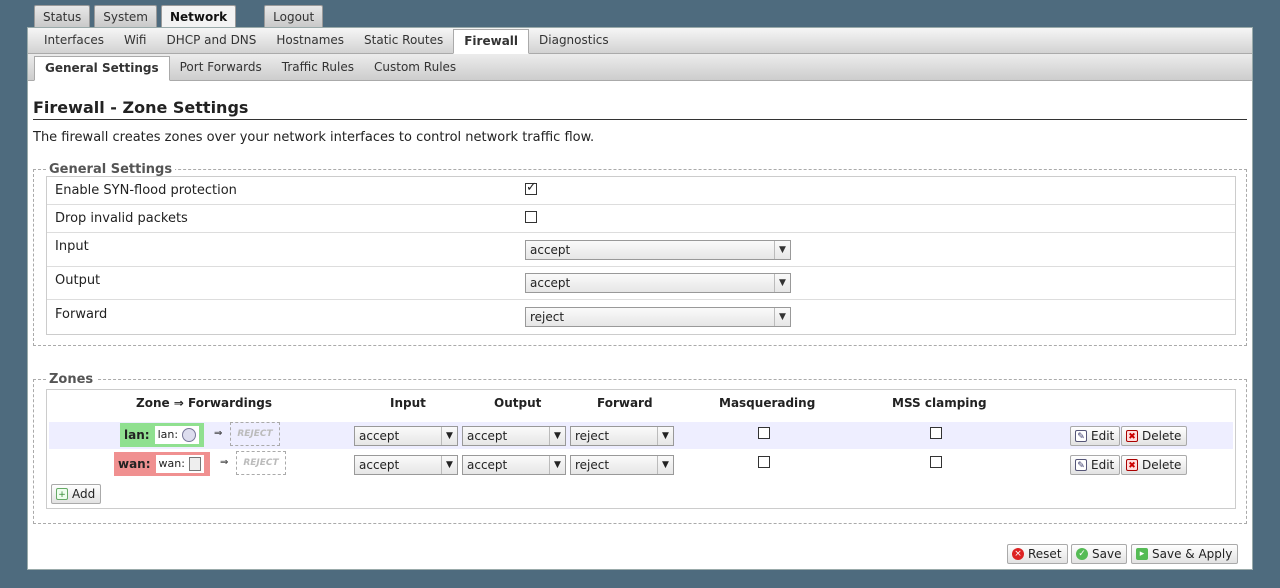 Image resolution: width=1280 pixels, height=588 pixels. I want to click on lan-forward-value: reject, so click(592, 436).